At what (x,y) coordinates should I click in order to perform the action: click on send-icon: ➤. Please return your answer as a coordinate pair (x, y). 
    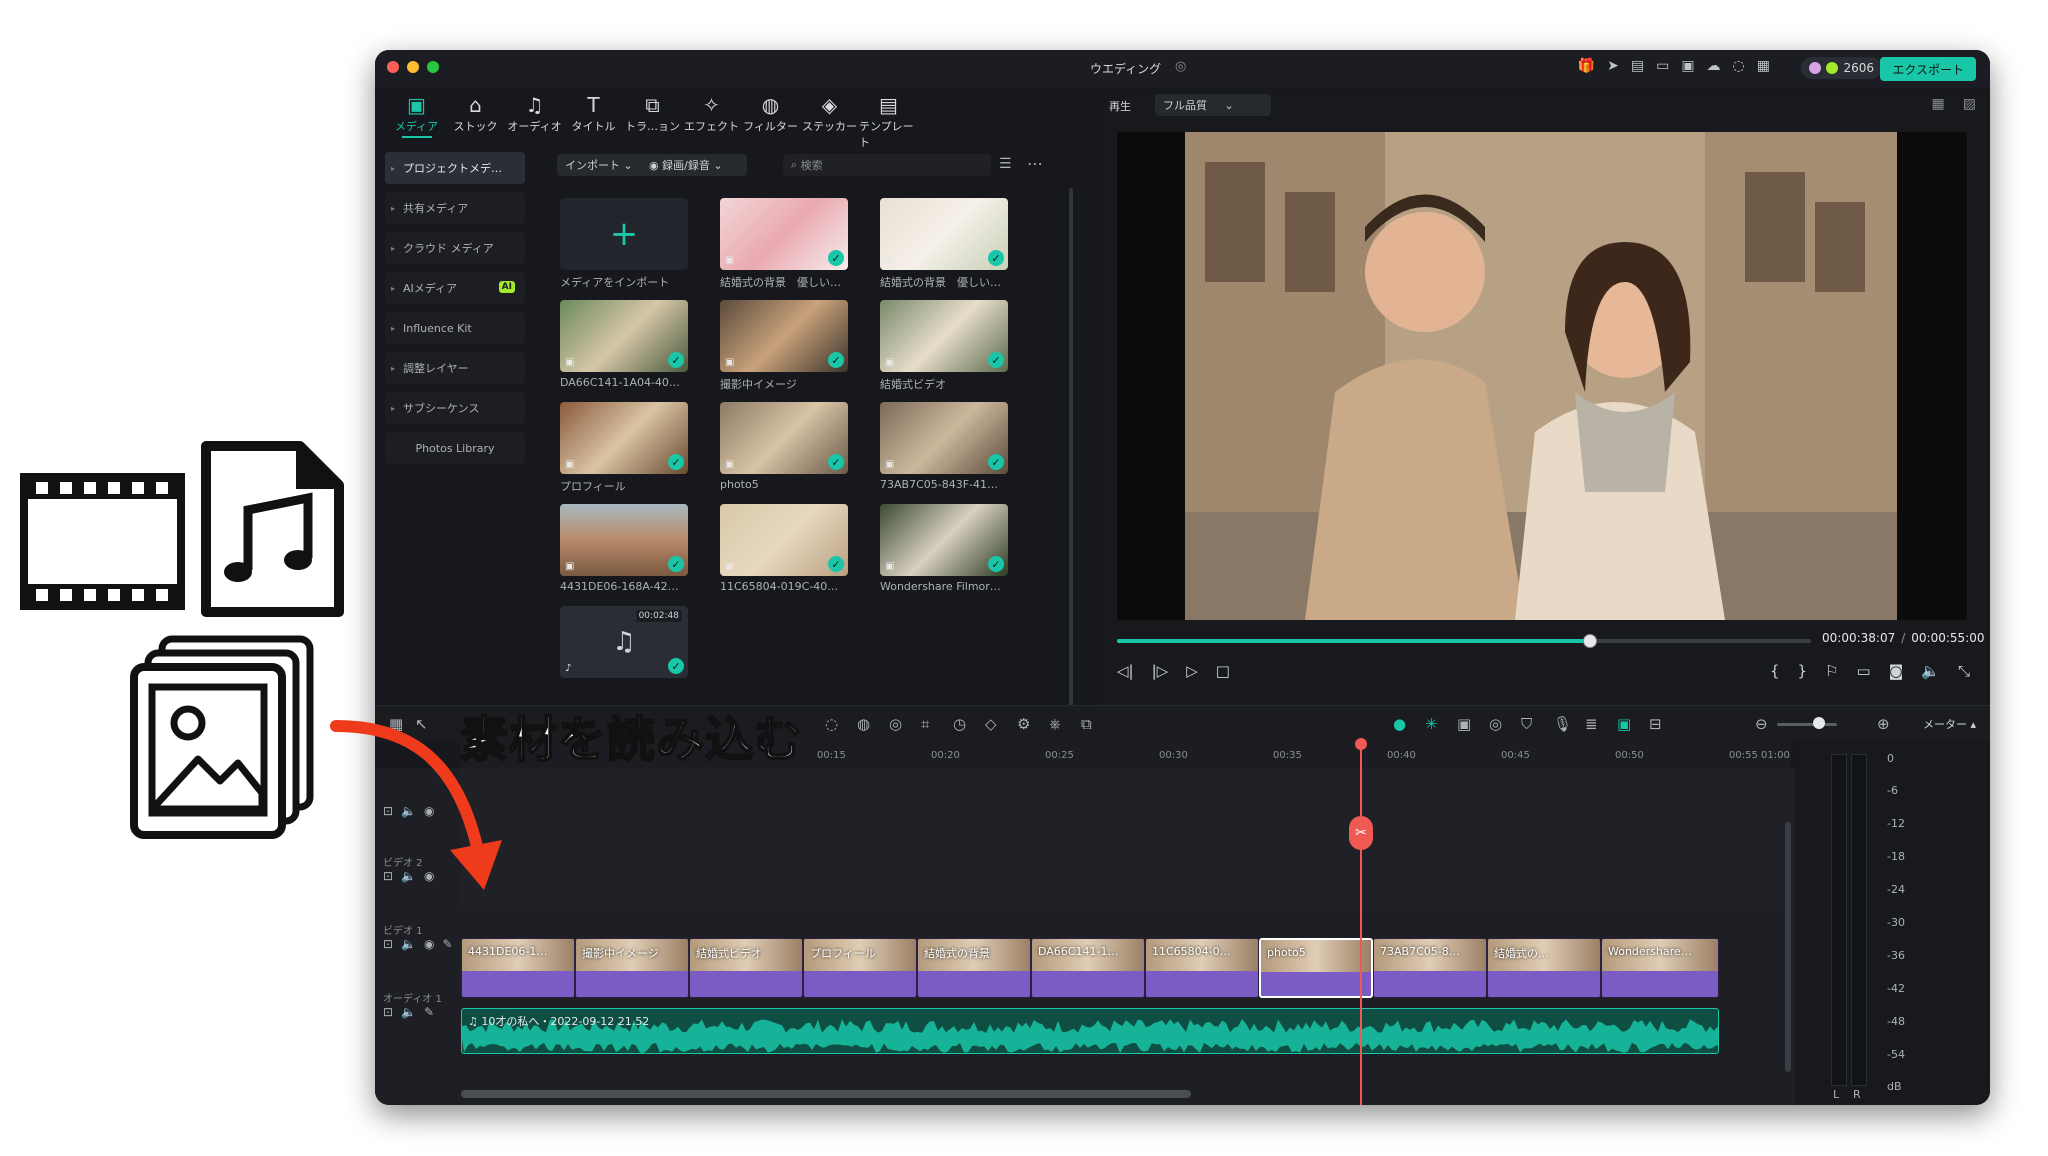
    Looking at the image, I should click on (1613, 66).